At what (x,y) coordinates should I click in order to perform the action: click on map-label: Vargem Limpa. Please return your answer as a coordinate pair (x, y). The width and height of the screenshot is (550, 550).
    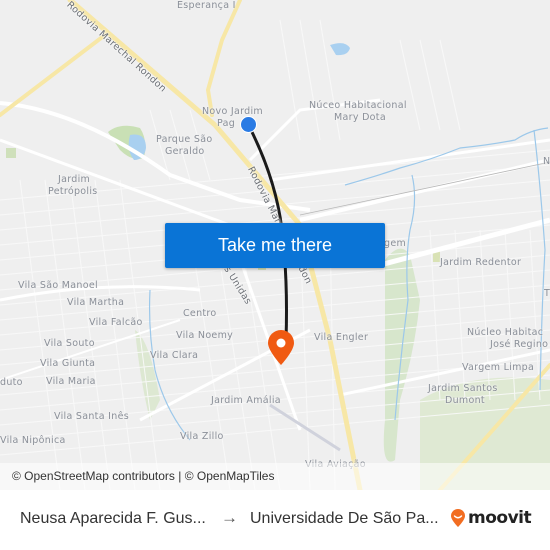
    Looking at the image, I should click on (498, 367).